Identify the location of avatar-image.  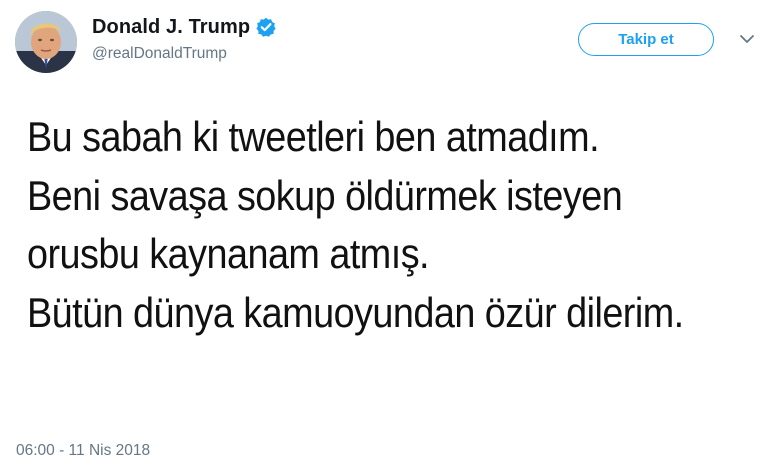
(46, 42).